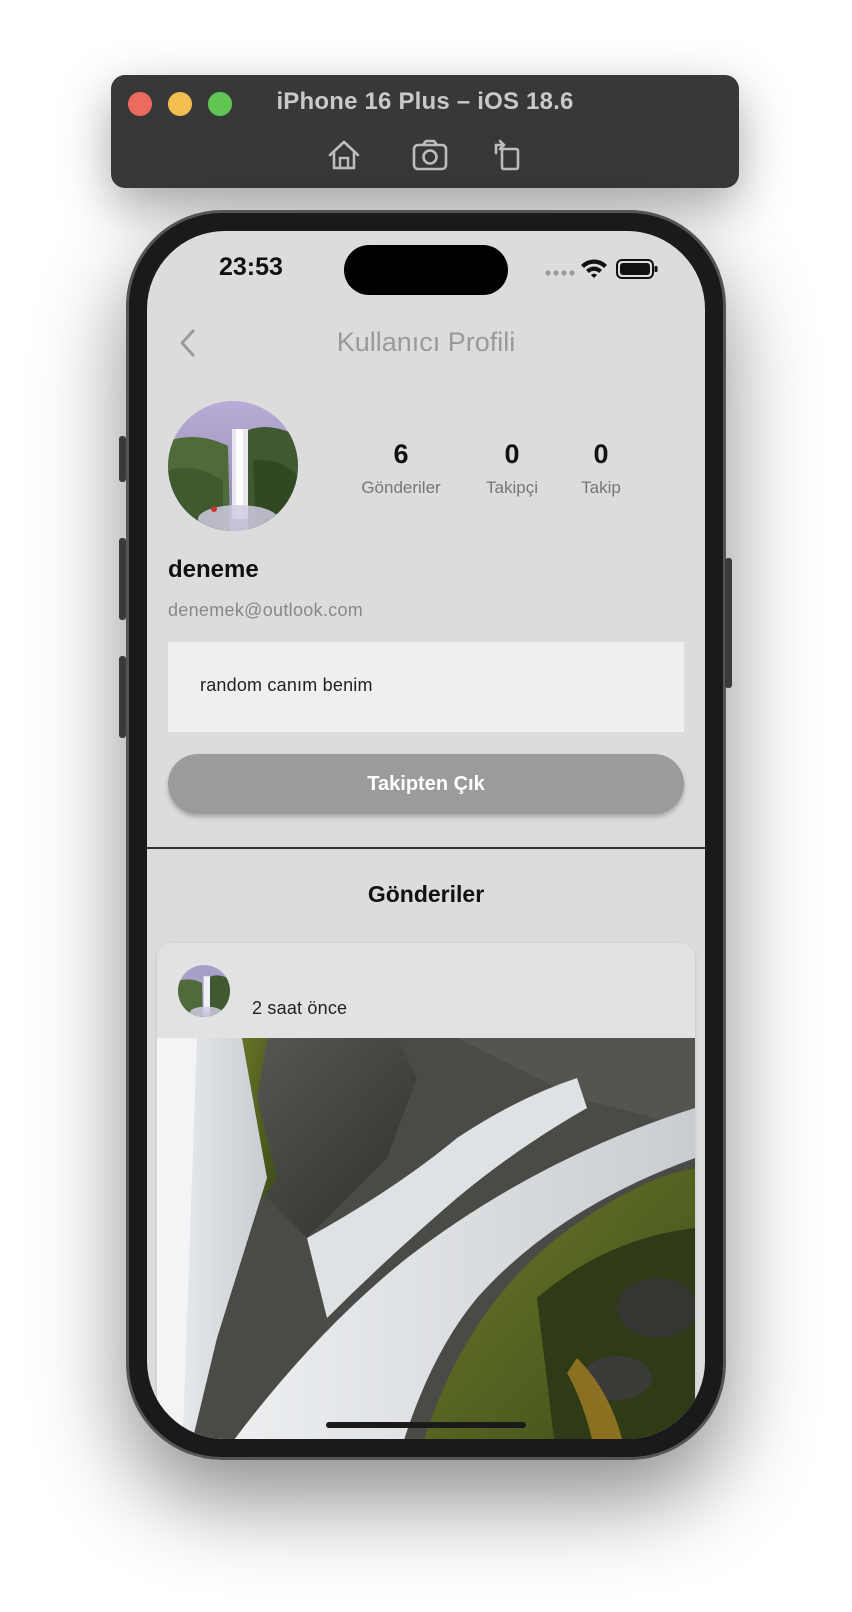 The image size is (852, 1612). I want to click on stat-label: Takipçi, so click(512, 487).